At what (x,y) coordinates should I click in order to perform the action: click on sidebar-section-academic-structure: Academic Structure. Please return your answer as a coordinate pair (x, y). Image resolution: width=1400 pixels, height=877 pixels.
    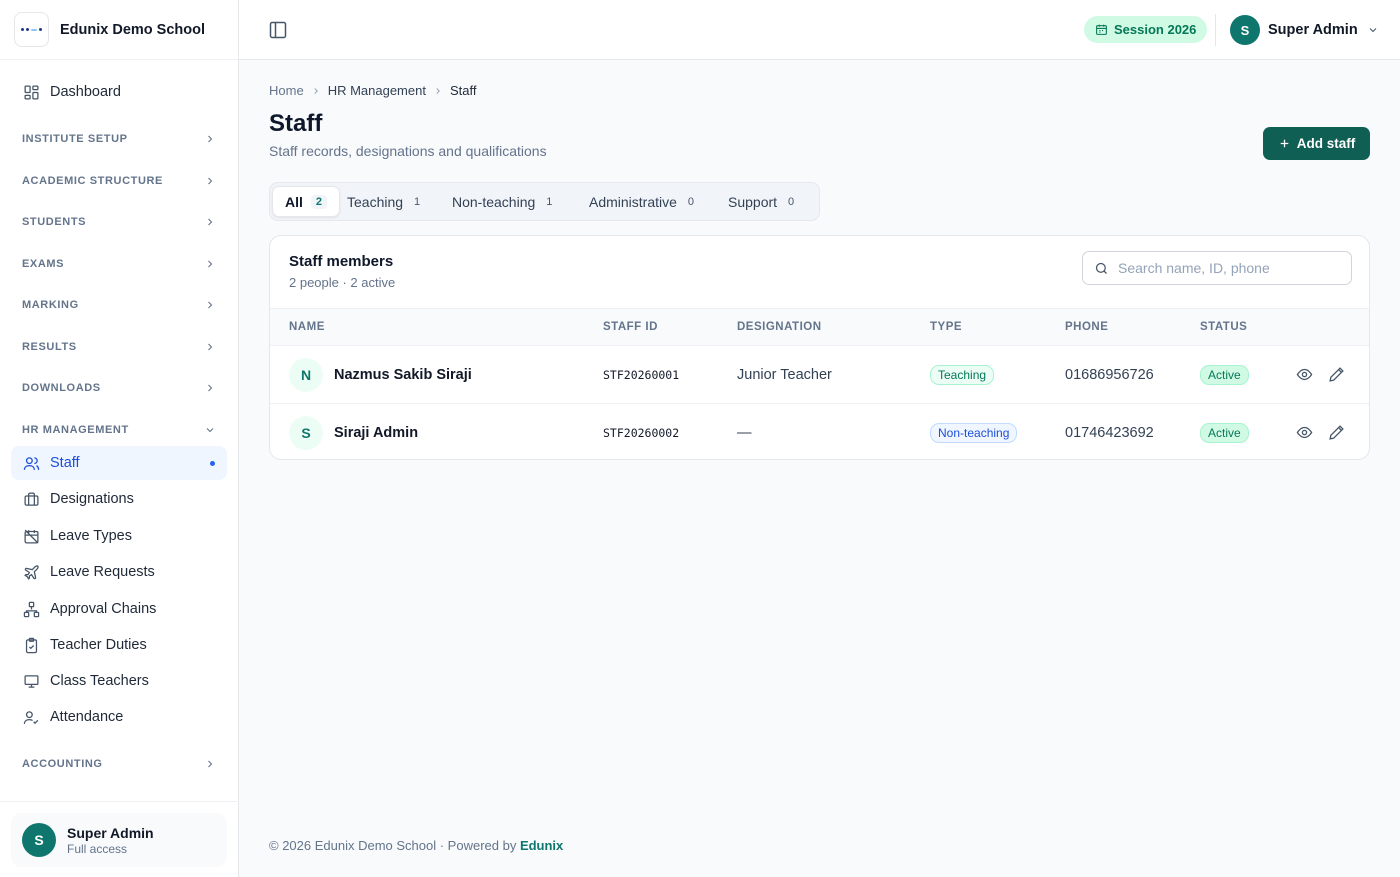
    Looking at the image, I should click on (119, 181).